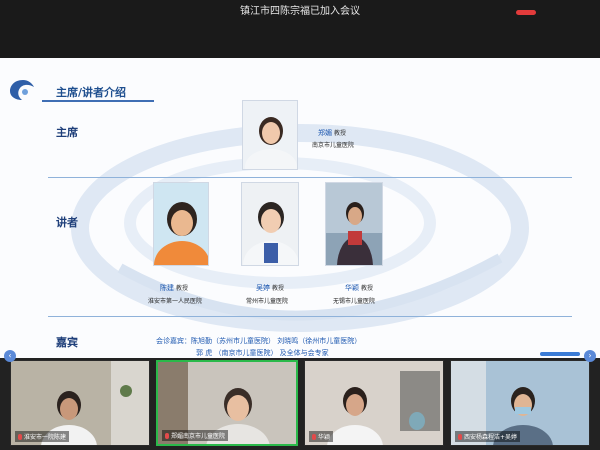  Describe the element at coordinates (270, 288) in the screenshot. I see `speaker-2-name: 吴婷 教授` at that location.